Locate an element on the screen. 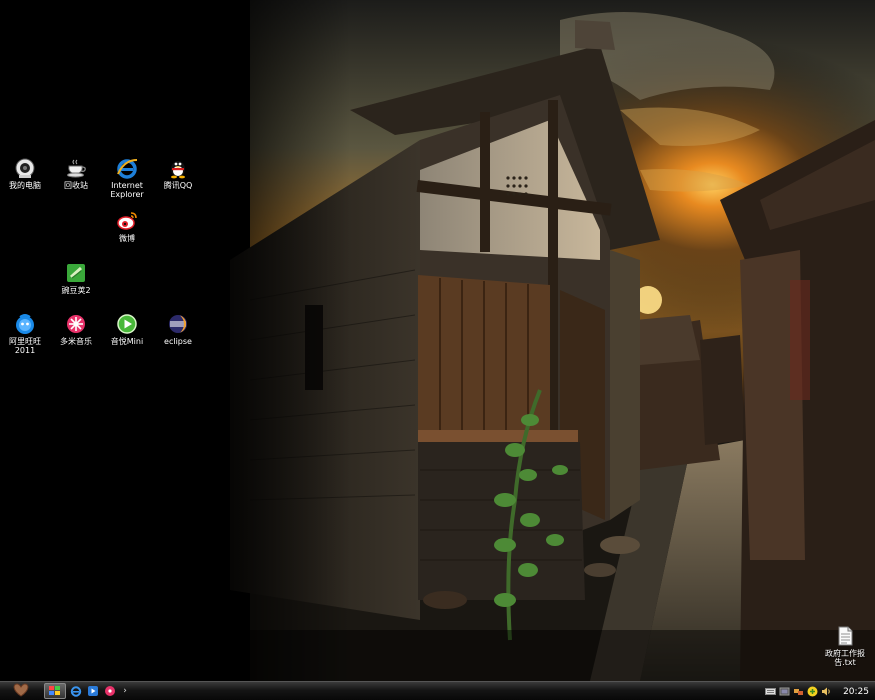 The height and width of the screenshot is (700, 875). quick-launch-duomi-music is located at coordinates (110, 691).